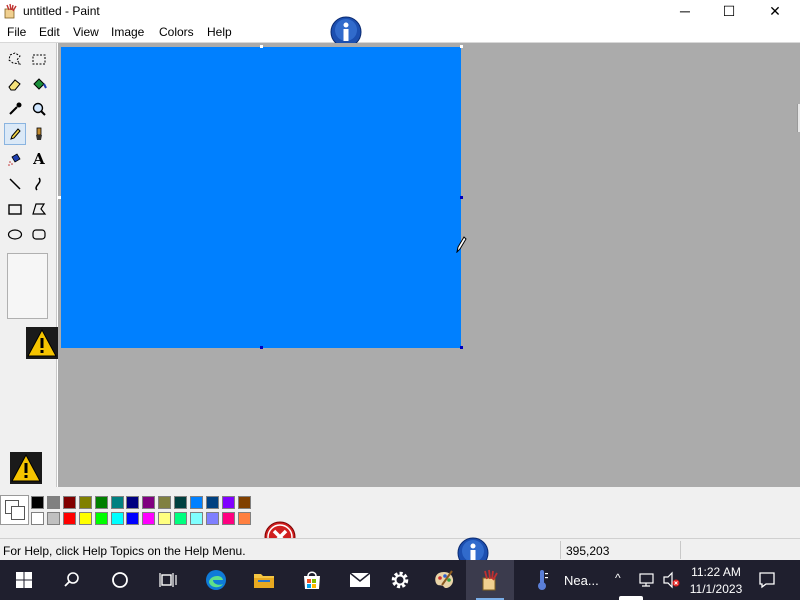 The width and height of the screenshot is (800, 600). I want to click on magnifier-tool, so click(39, 109).